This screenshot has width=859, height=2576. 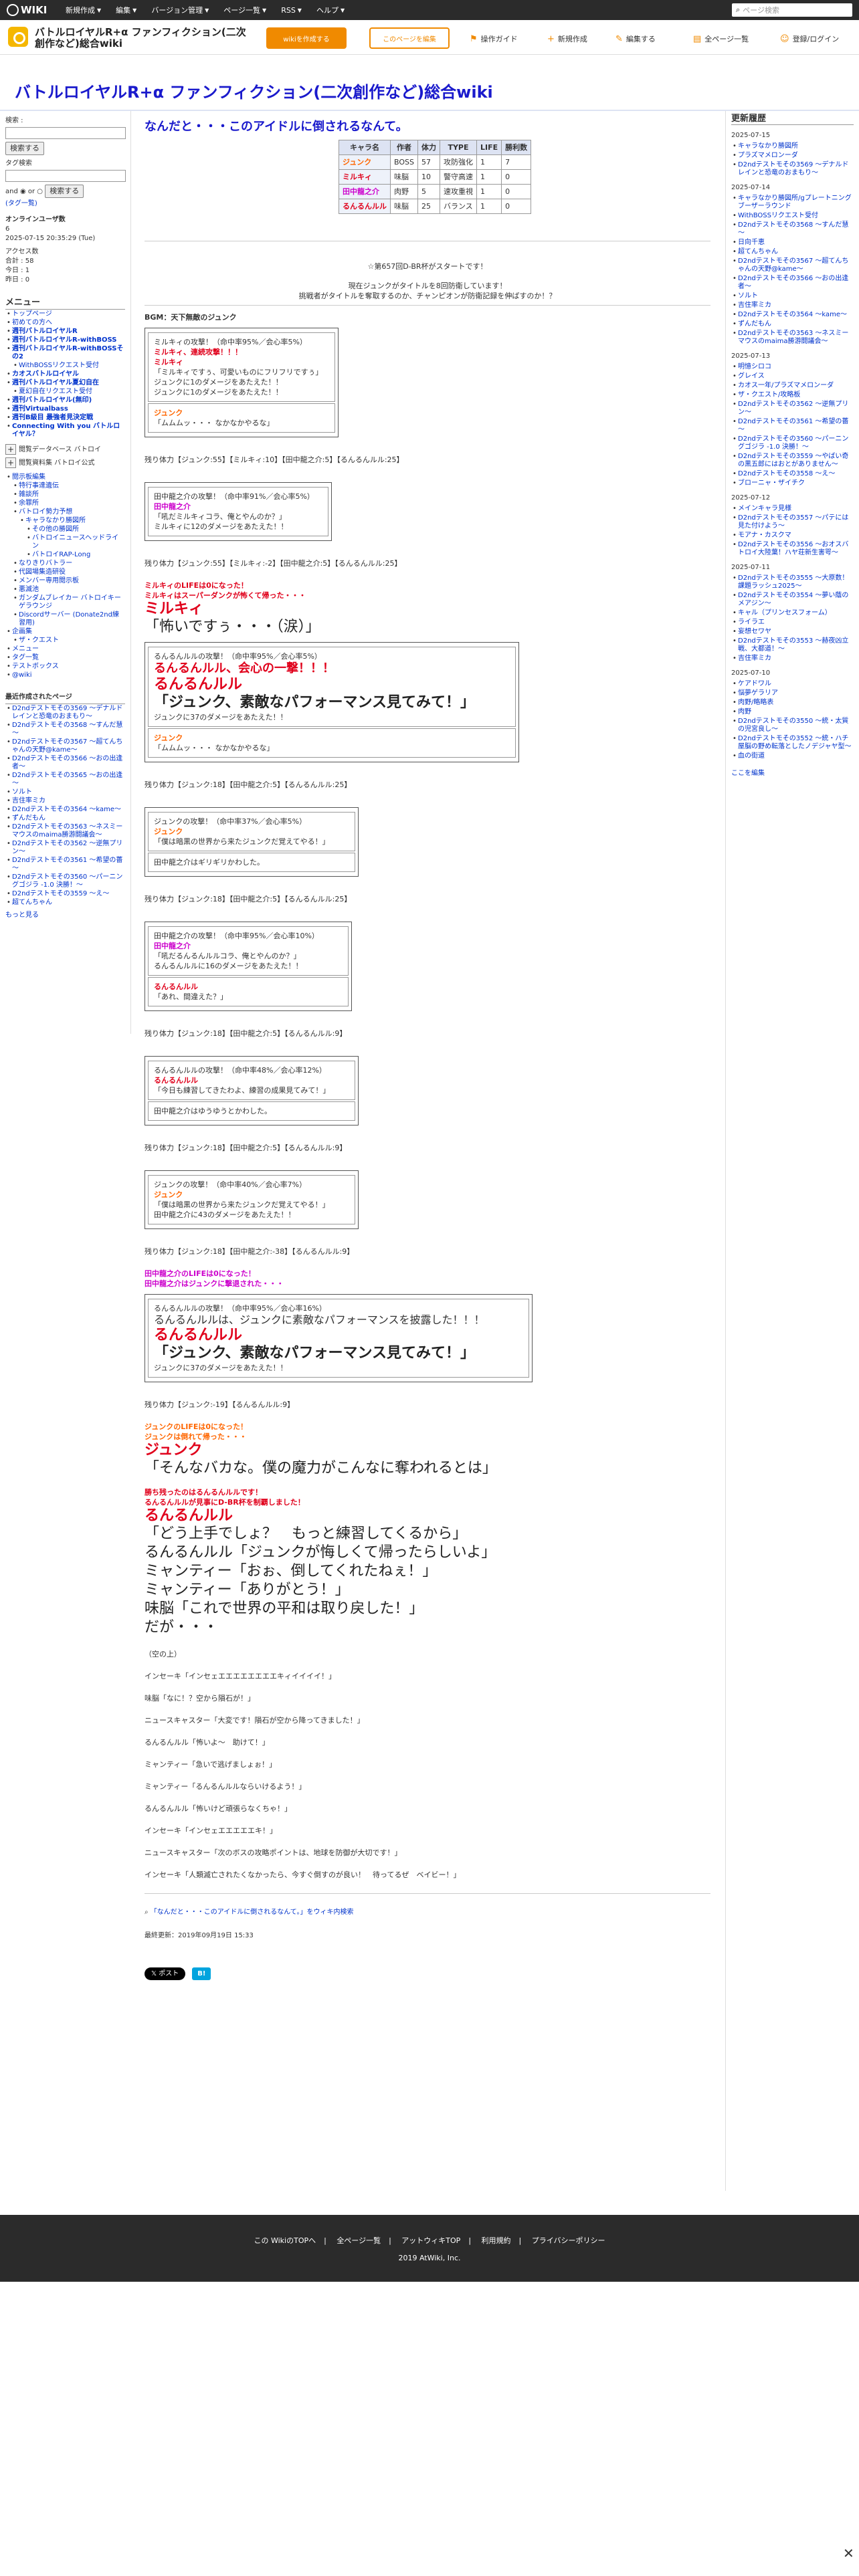 What do you see at coordinates (792, 10) in the screenshot?
I see `page-search-input: ⌕ ページ検索` at bounding box center [792, 10].